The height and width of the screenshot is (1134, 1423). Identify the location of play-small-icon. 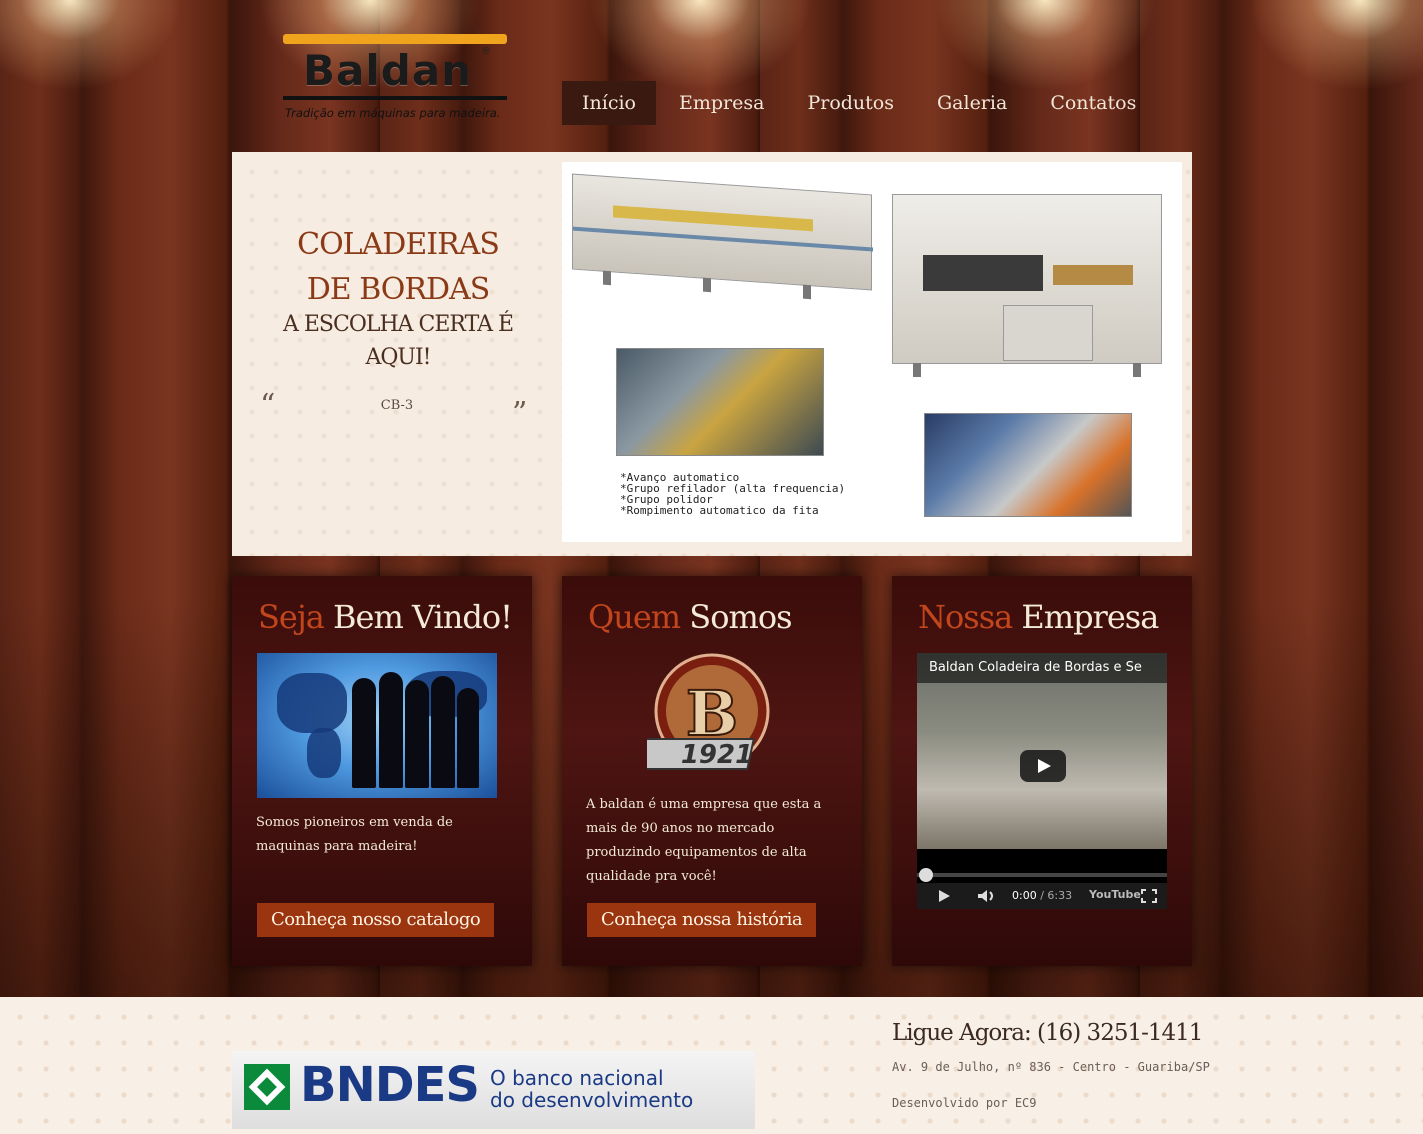
(944, 896).